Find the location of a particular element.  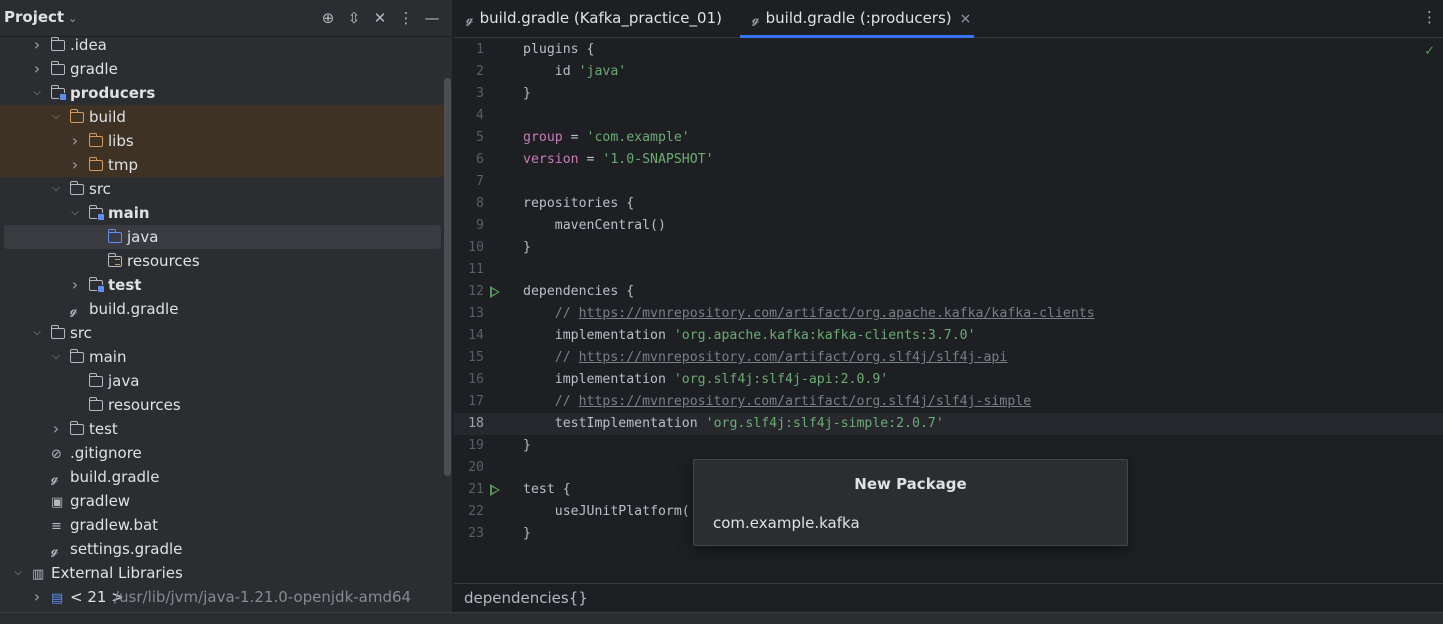

collapse-all-icon: ✕ is located at coordinates (380, 18).